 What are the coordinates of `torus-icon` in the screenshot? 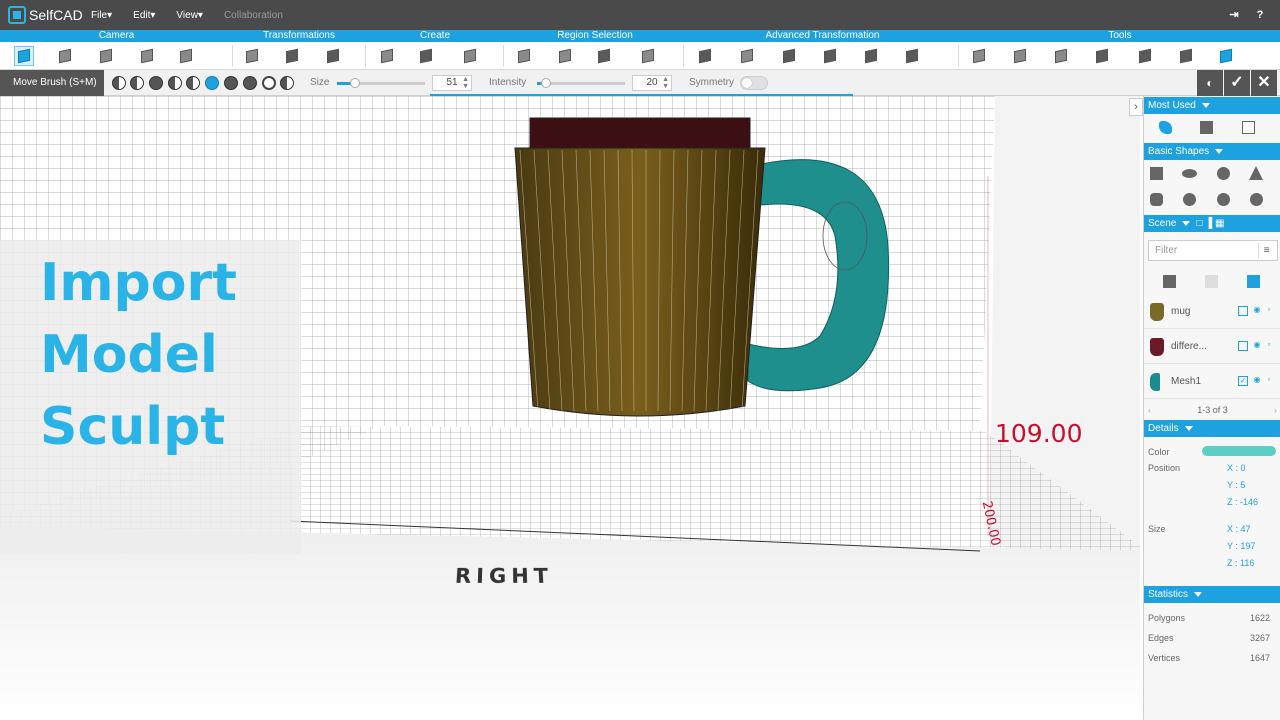 It's located at (1189, 173).